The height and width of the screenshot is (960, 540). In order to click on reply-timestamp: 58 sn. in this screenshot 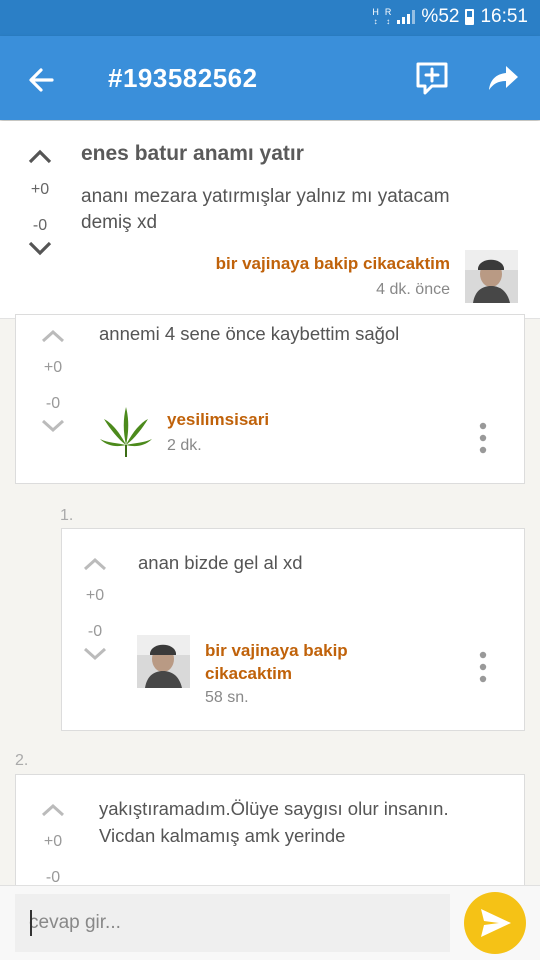, I will do `click(227, 697)`.